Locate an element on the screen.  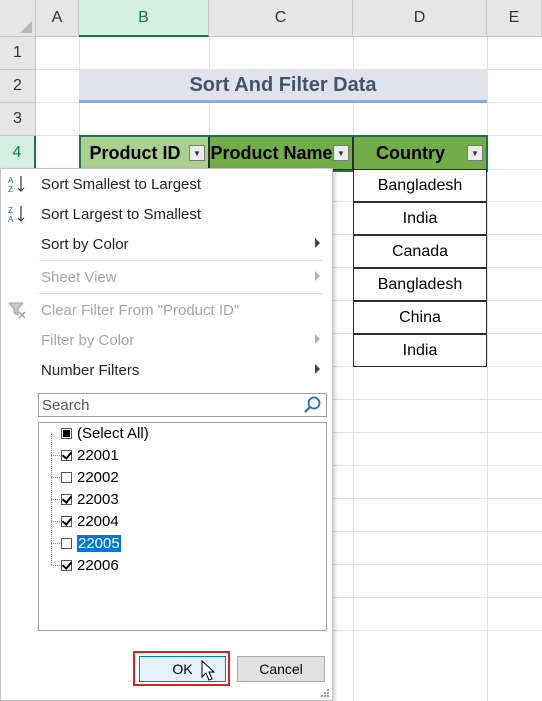
menu-number-filters: Number Filters is located at coordinates (166, 370).